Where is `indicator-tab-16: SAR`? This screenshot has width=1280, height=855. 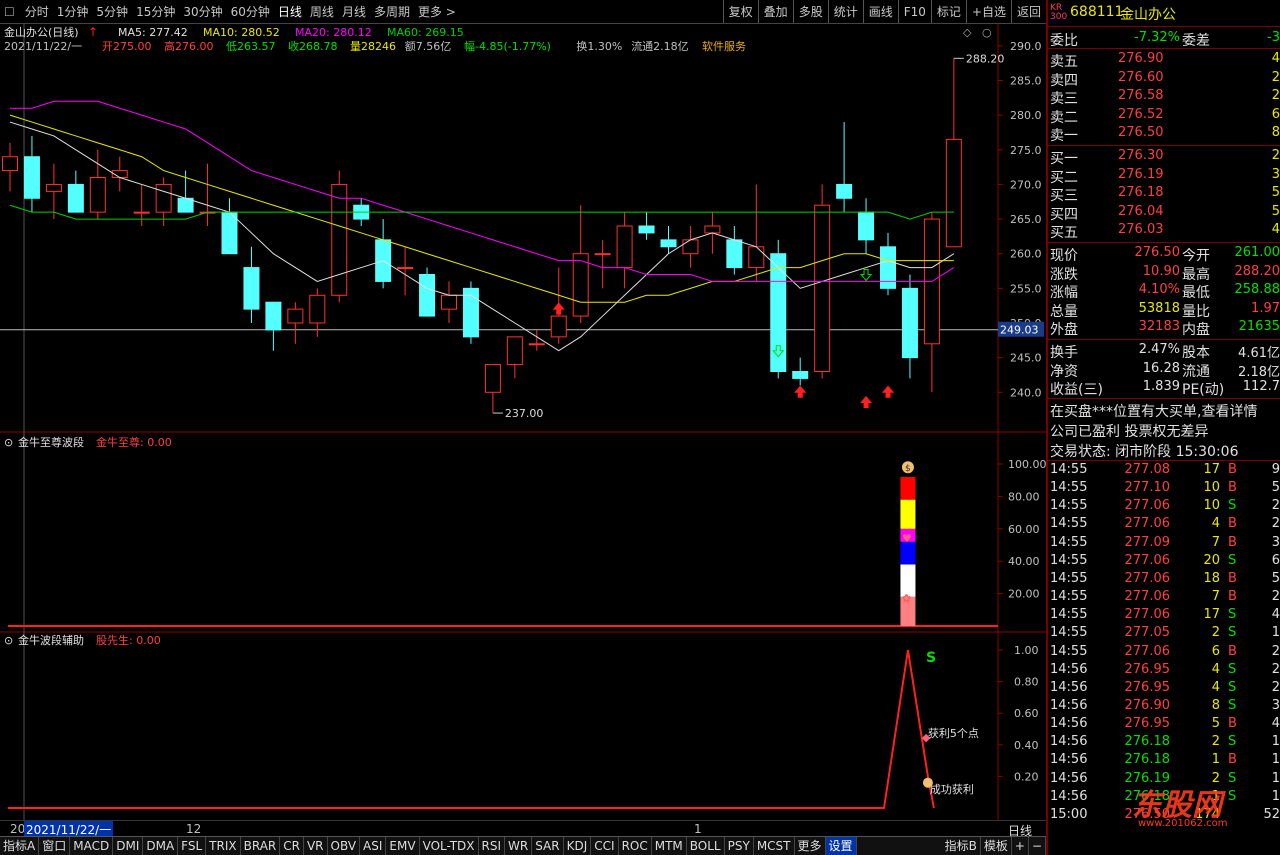 indicator-tab-16: SAR is located at coordinates (548, 846).